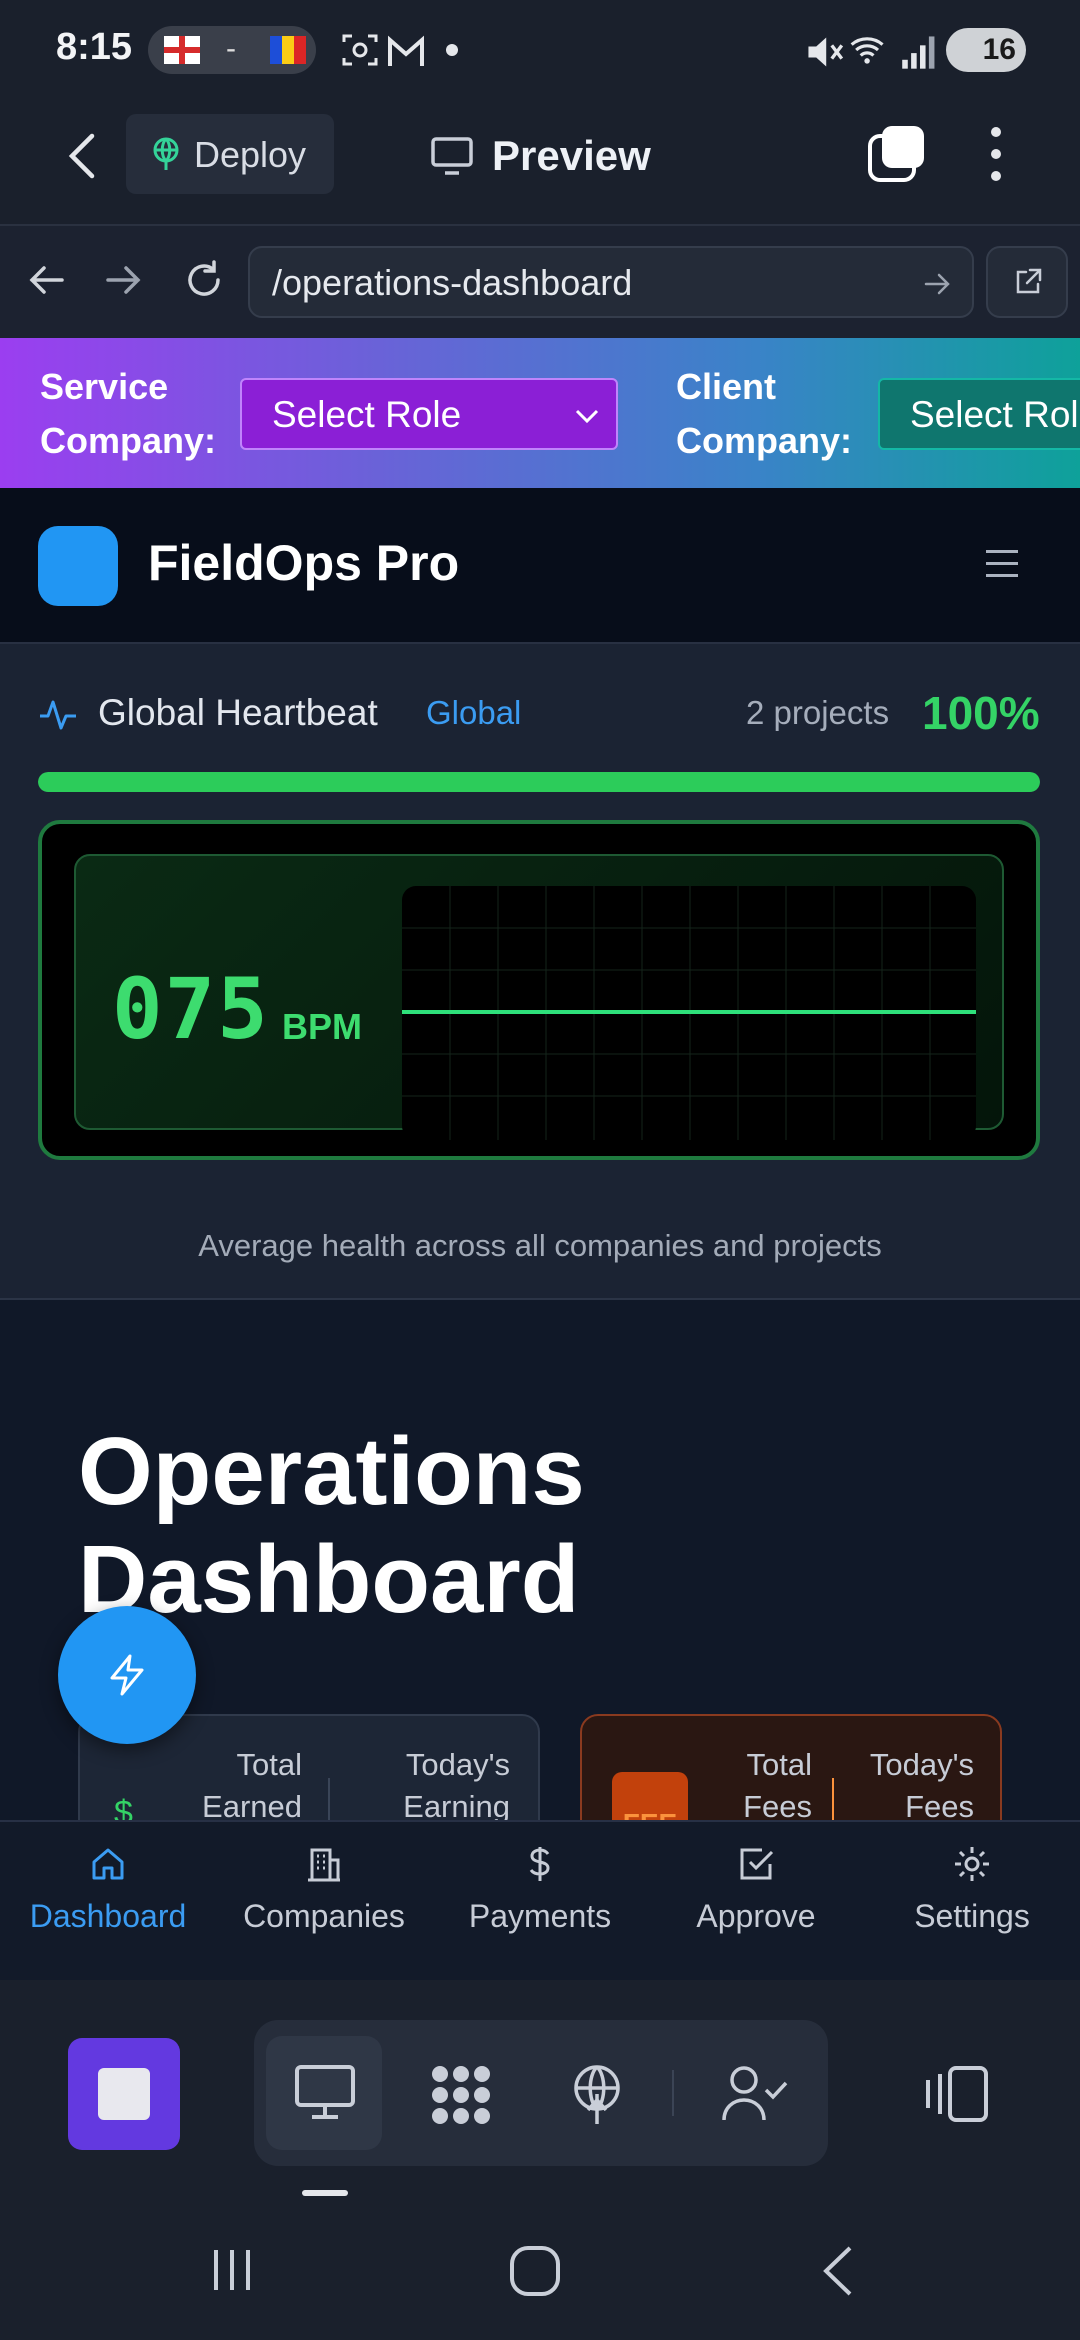  What do you see at coordinates (452, 282) in the screenshot?
I see `url-text: /operations-dashboard` at bounding box center [452, 282].